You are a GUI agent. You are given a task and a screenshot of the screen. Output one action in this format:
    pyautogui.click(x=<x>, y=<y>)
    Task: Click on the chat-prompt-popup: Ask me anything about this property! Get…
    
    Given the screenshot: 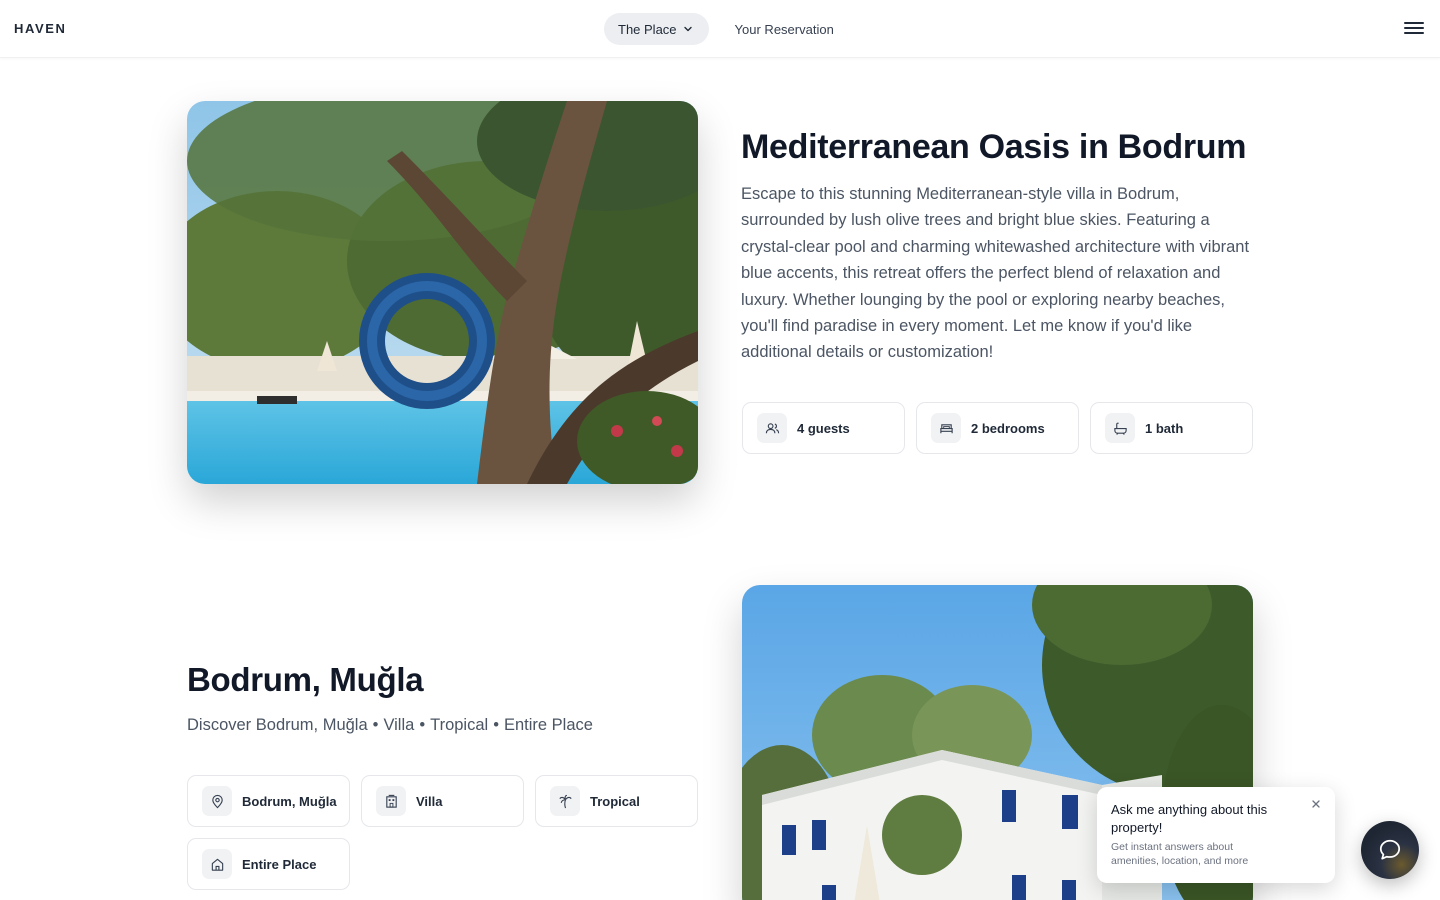 What is the action you would take?
    pyautogui.click(x=1216, y=835)
    